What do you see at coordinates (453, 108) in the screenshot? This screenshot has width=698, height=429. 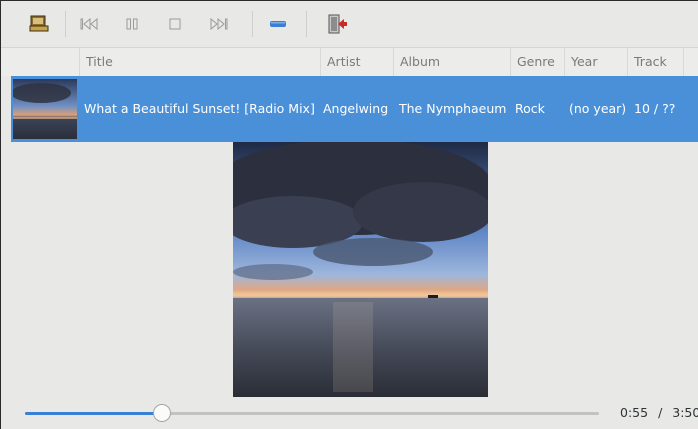 I see `track-album: The Nymphaeum` at bounding box center [453, 108].